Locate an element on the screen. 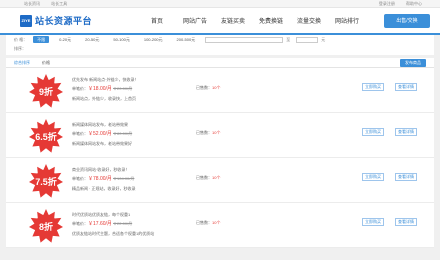 The width and height of the screenshot is (440, 260). tab-overall-sort: 综合排序 is located at coordinates (22, 63).